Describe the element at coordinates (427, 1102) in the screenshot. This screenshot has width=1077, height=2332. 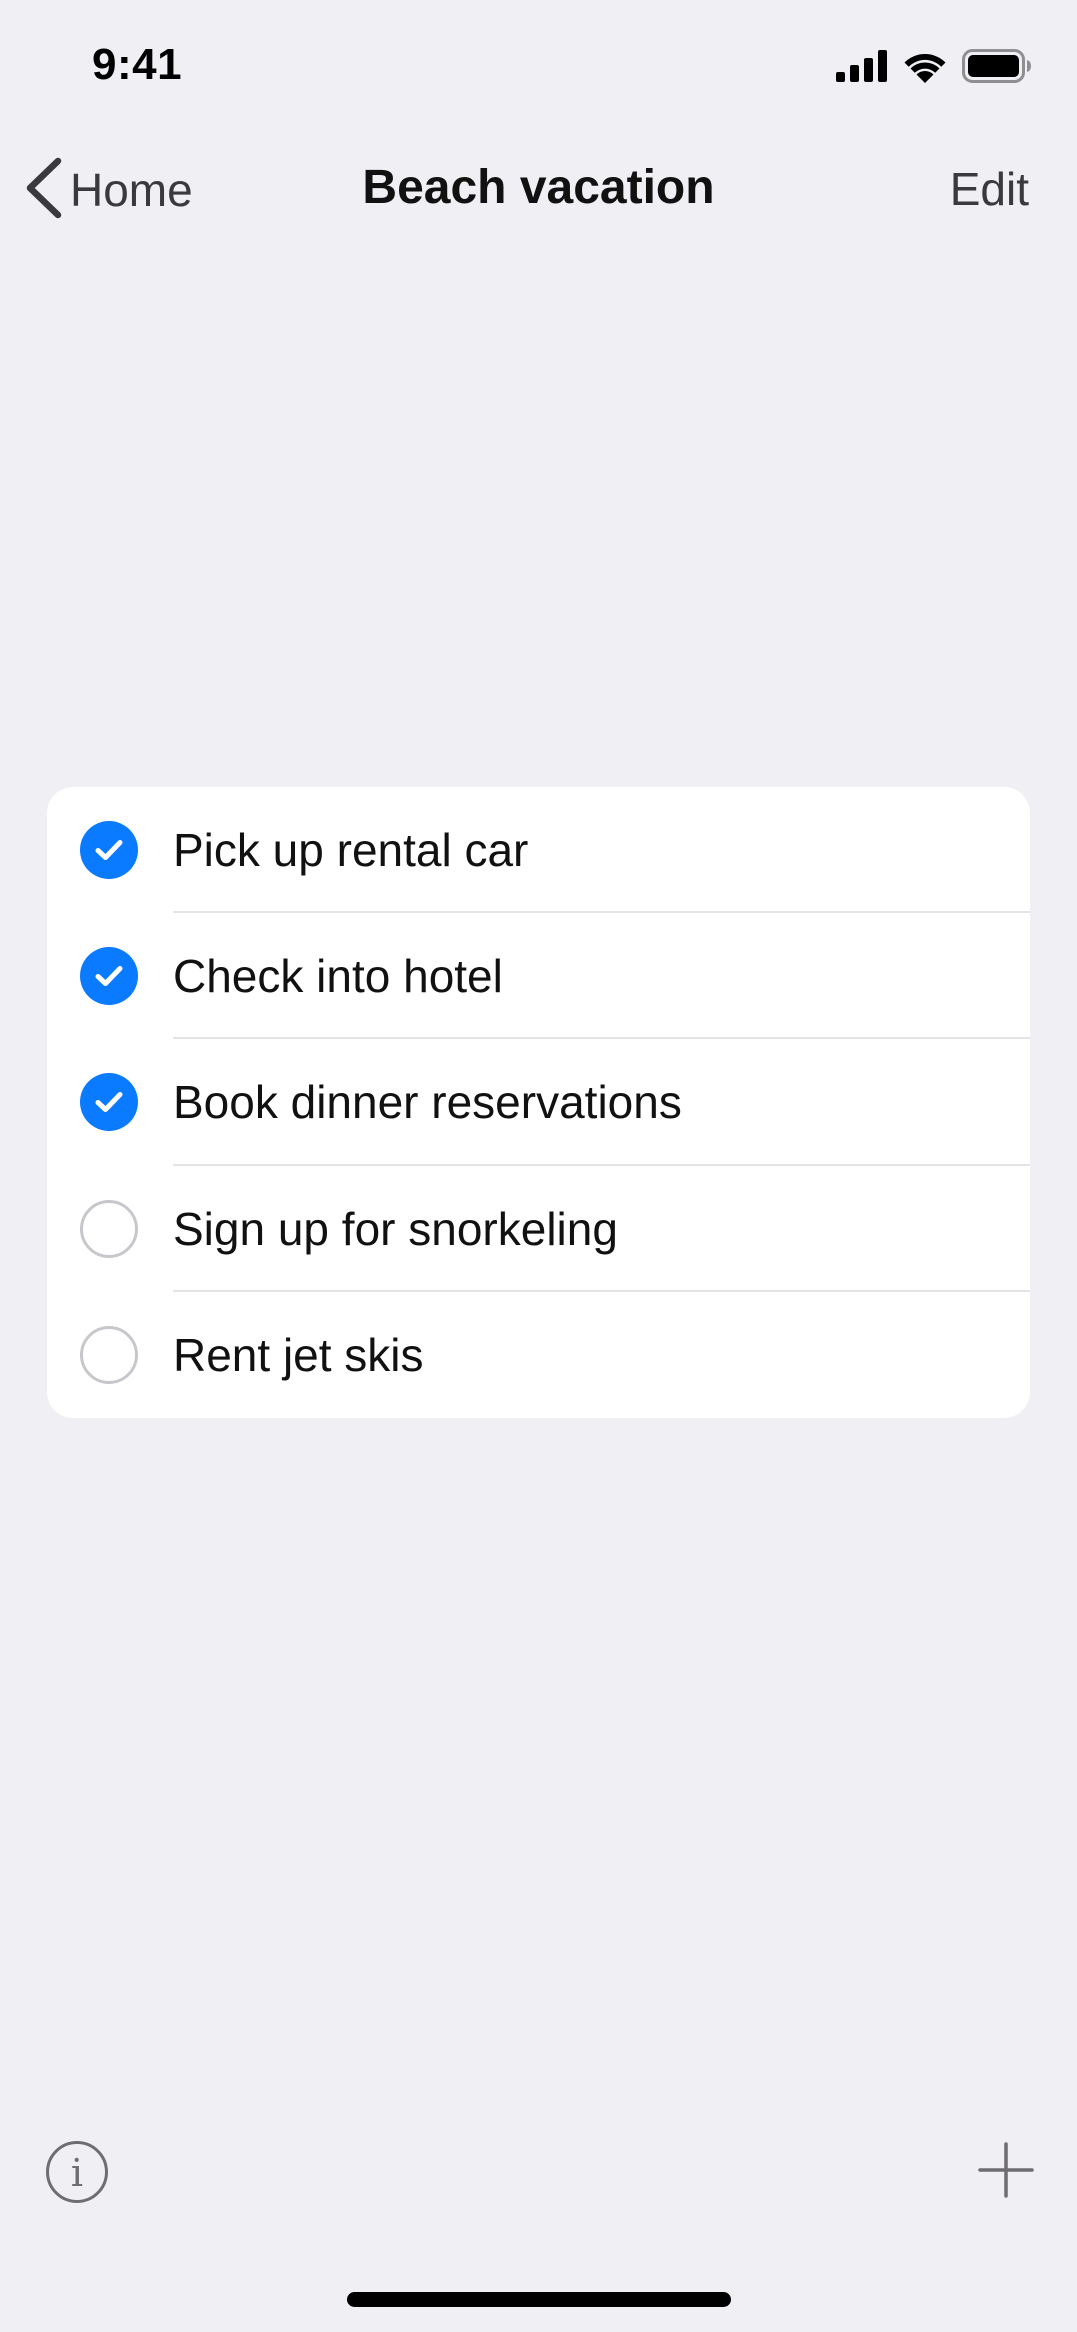
I see `list-item-label: Book dinner reservations` at that location.